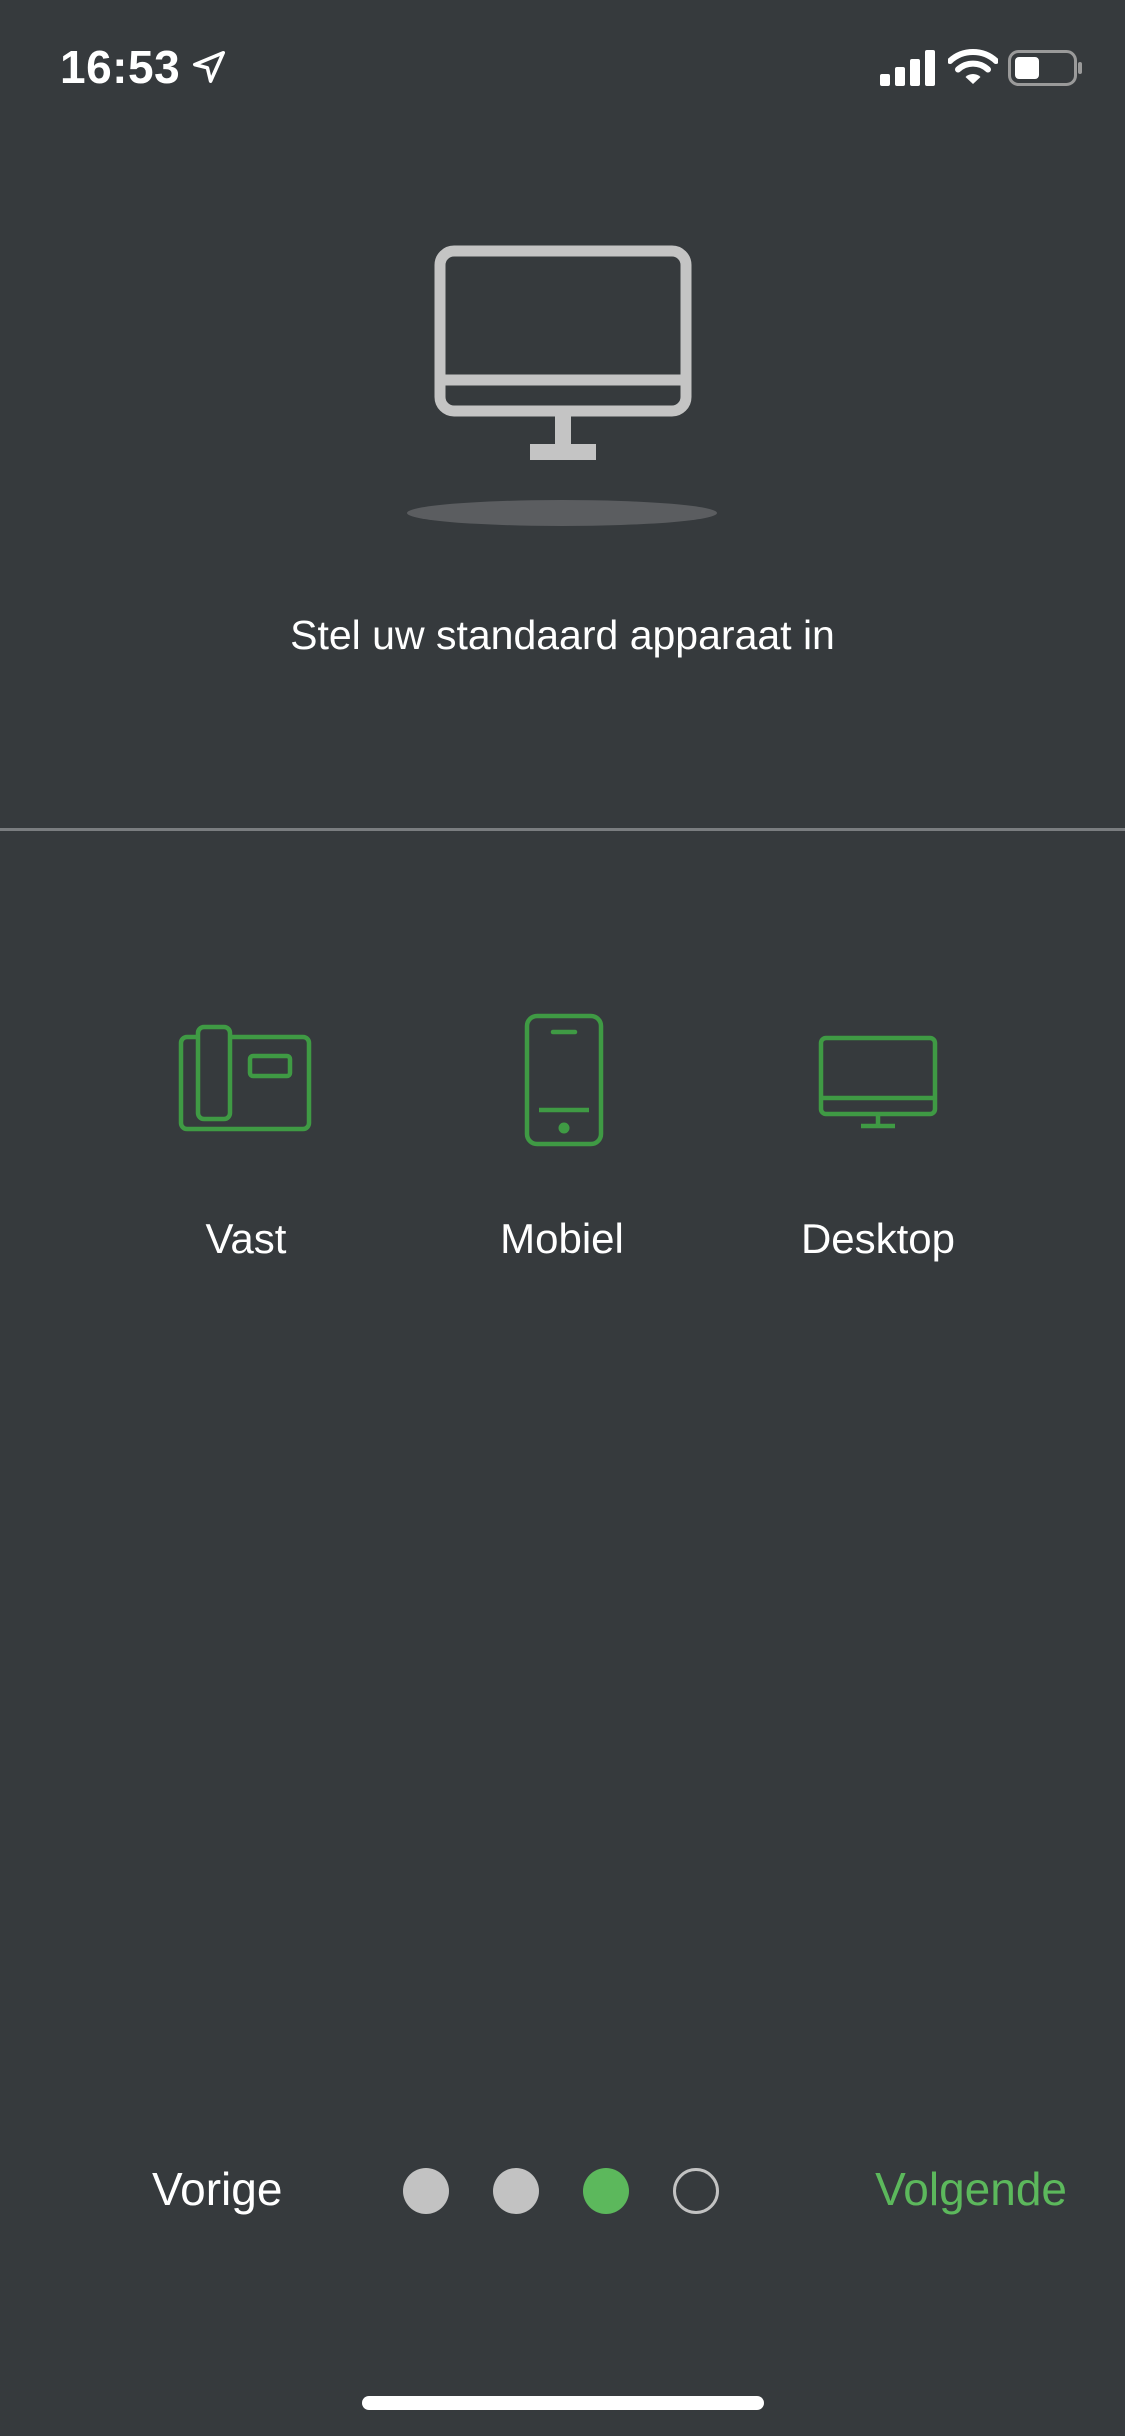 Image resolution: width=1125 pixels, height=2436 pixels. What do you see at coordinates (246, 1238) in the screenshot?
I see `device-label-vast: Vast` at bounding box center [246, 1238].